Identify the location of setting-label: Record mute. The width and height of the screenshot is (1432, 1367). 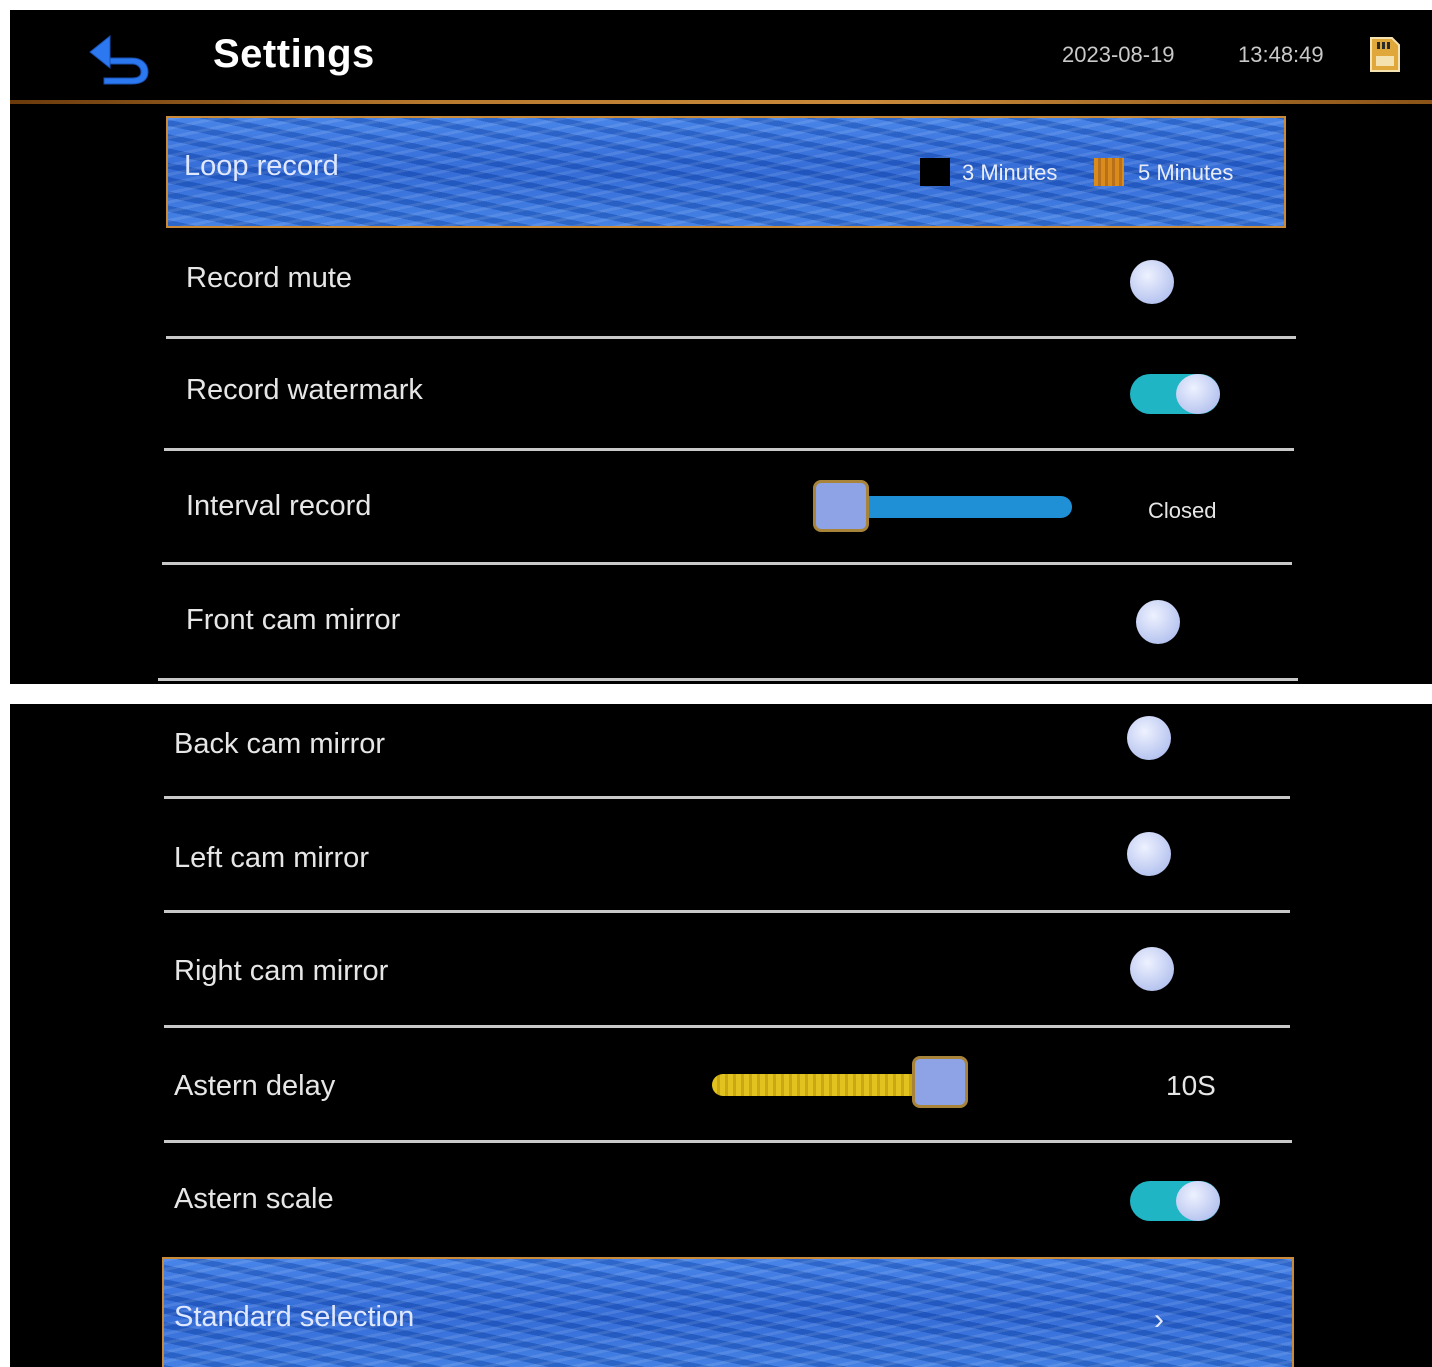
(269, 278).